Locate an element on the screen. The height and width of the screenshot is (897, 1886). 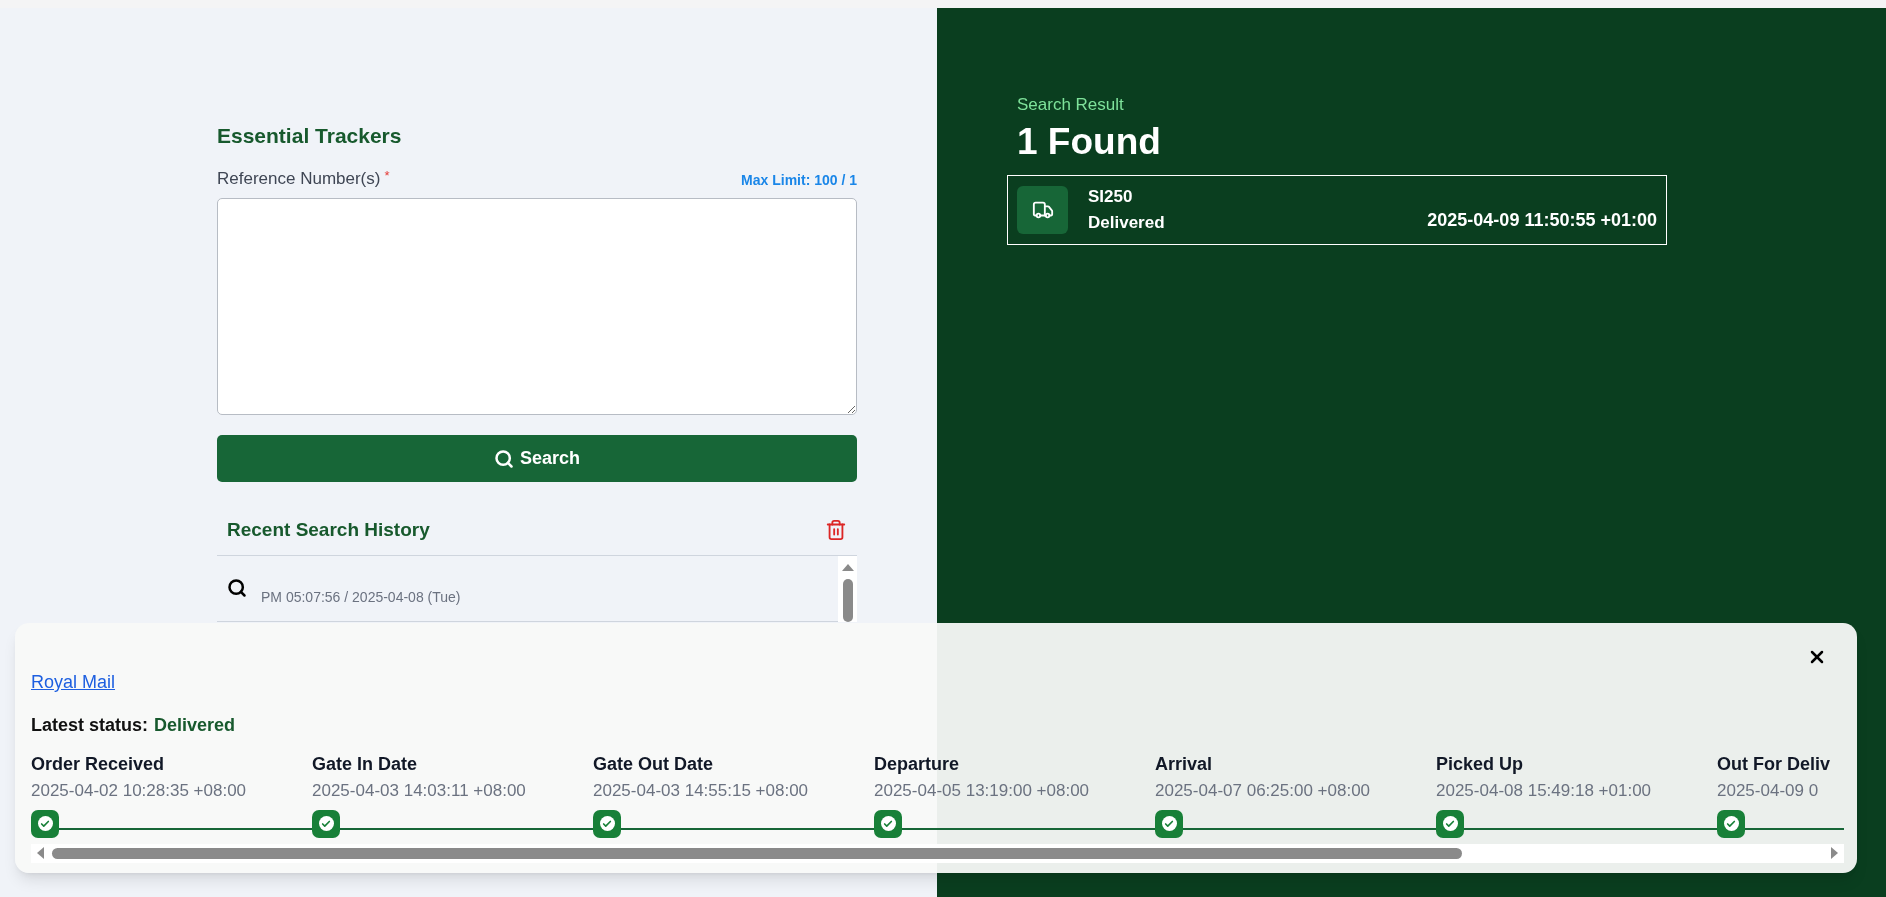
reference-input is located at coordinates (537, 306).